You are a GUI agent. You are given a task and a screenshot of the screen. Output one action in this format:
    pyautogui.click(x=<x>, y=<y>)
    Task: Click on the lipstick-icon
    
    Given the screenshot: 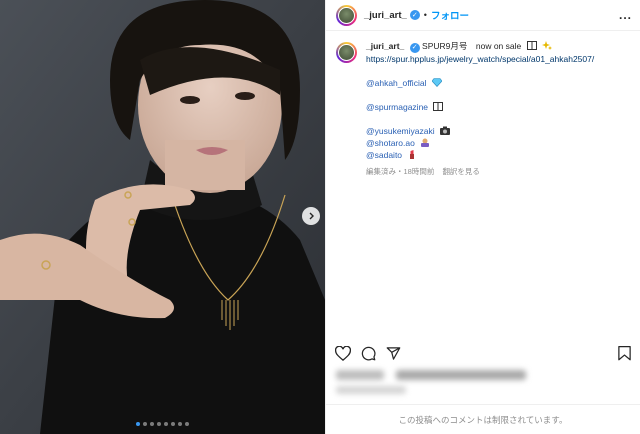 What is the action you would take?
    pyautogui.click(x=412, y=154)
    